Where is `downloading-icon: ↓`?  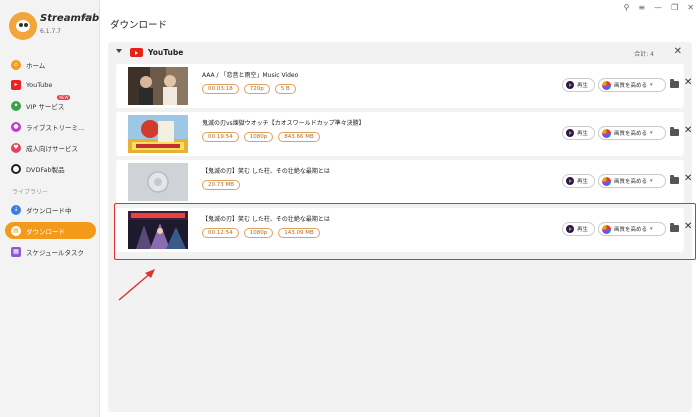
downloading-icon: ↓ is located at coordinates (16, 209).